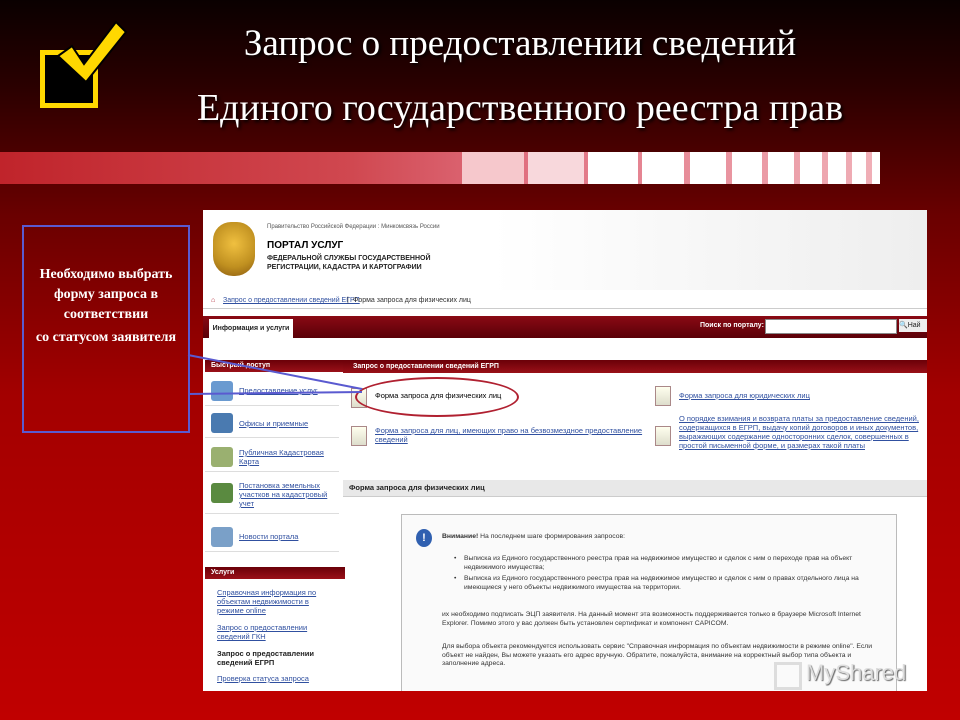 This screenshot has width=960, height=720. What do you see at coordinates (234, 249) in the screenshot?
I see `coat-of-arms-icon` at bounding box center [234, 249].